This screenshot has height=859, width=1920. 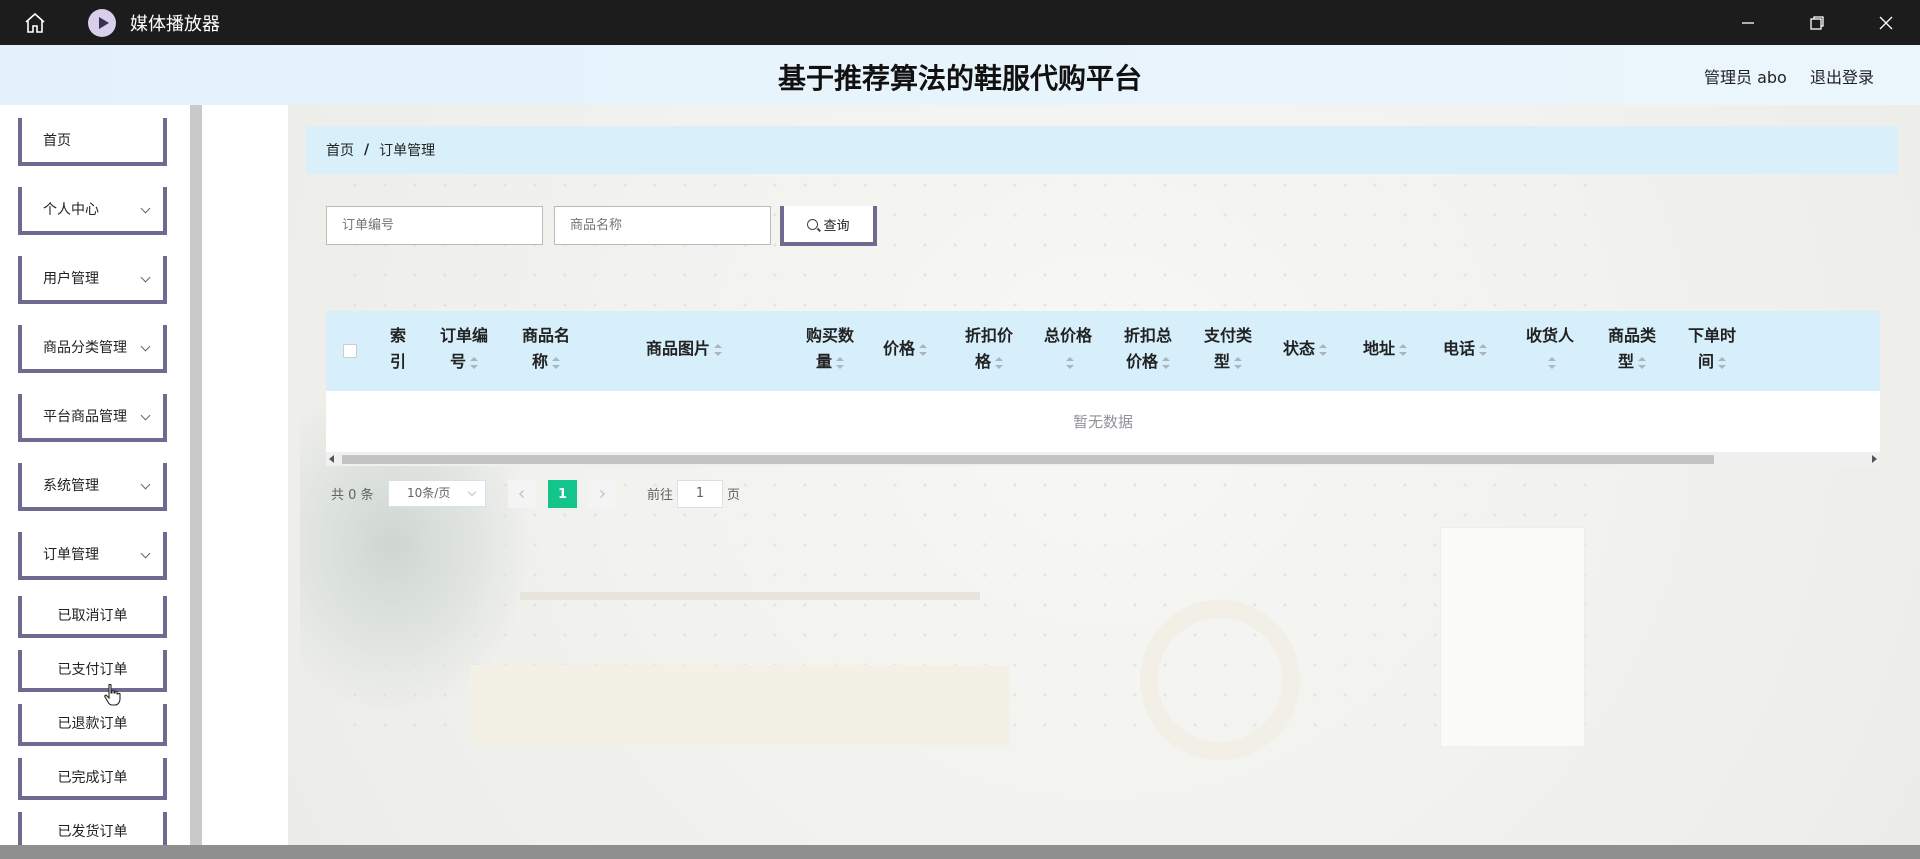 I want to click on column-header-product-type: 商品类 型, so click(x=1632, y=349).